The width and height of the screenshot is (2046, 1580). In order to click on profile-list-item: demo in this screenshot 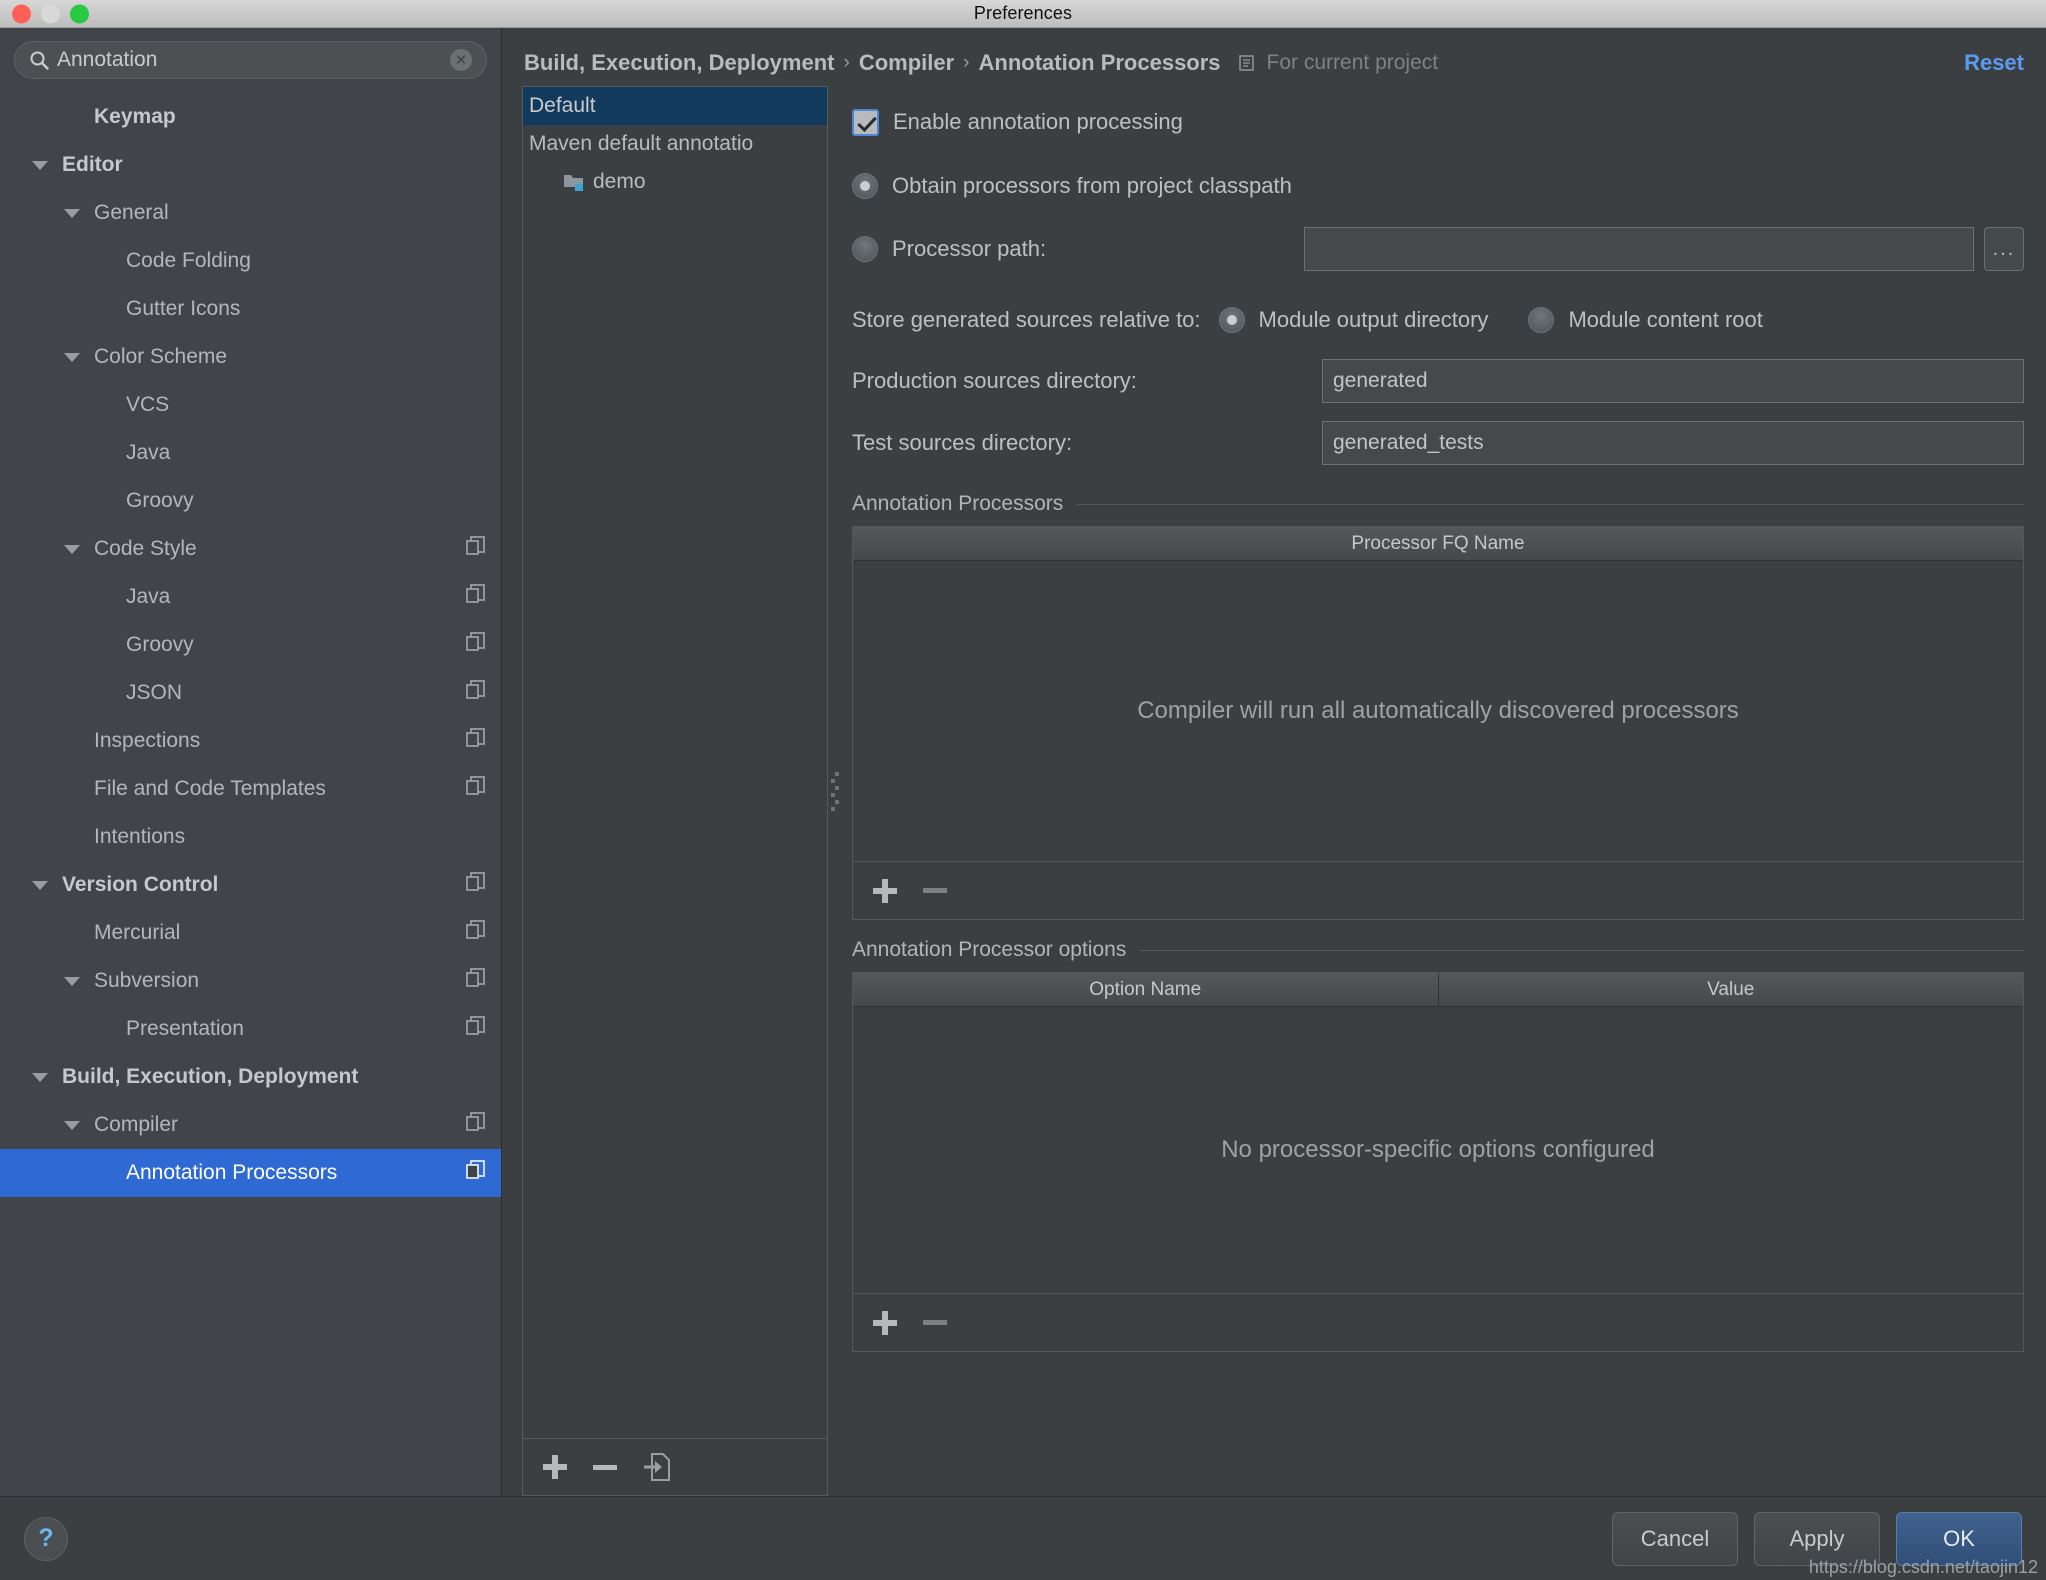, I will do `click(675, 182)`.